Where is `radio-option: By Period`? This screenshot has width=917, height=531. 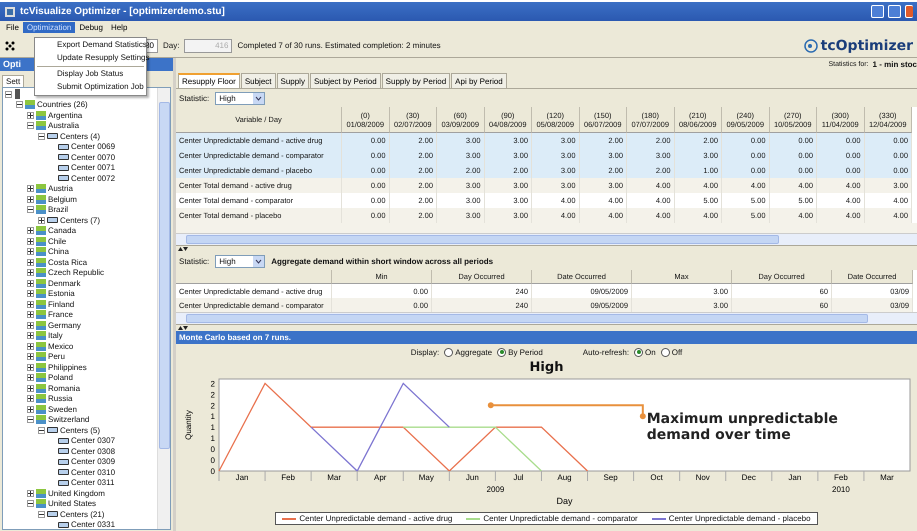
radio-option: By Period is located at coordinates (520, 352).